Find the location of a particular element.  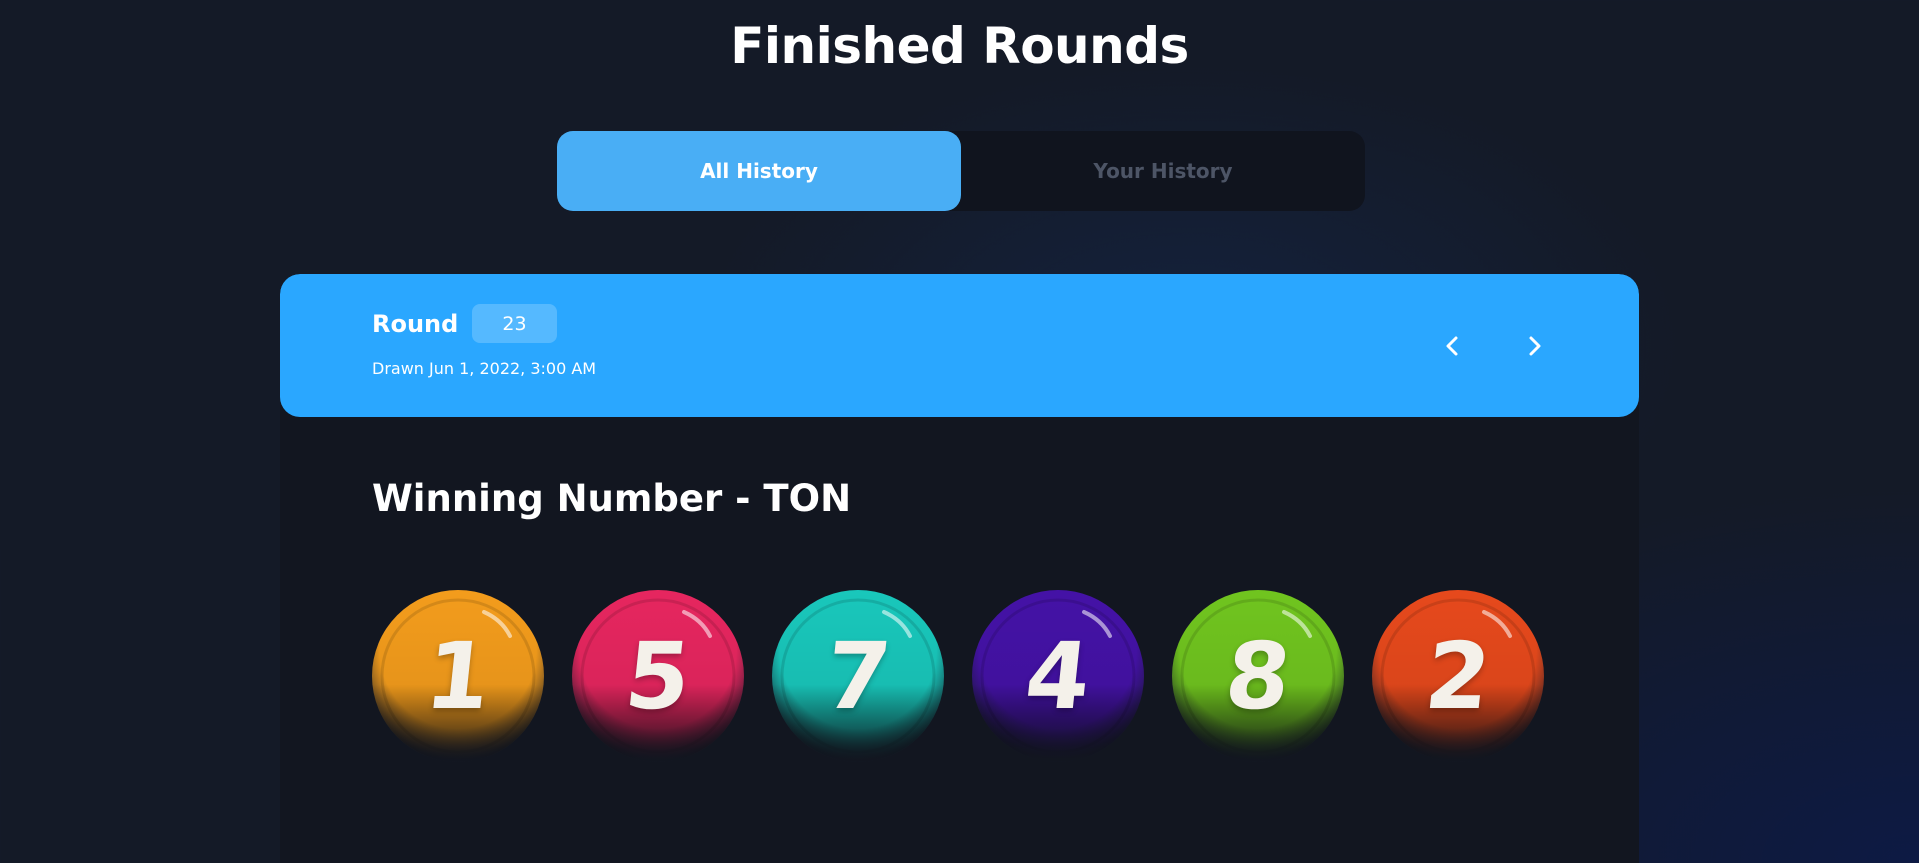

ball-number: 1 is located at coordinates (458, 676).